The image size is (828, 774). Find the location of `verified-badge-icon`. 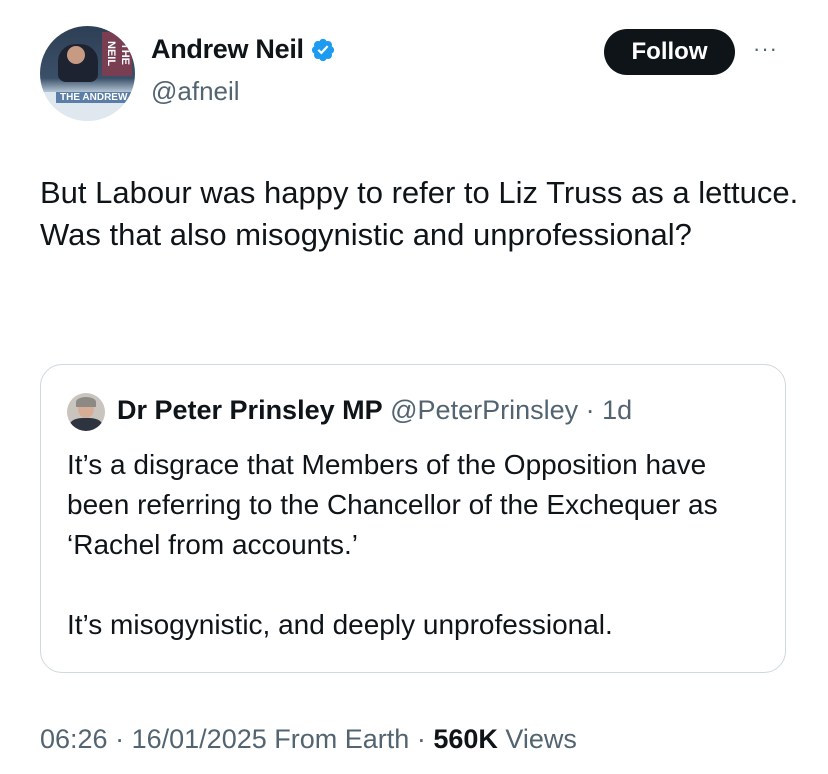

verified-badge-icon is located at coordinates (323, 50).